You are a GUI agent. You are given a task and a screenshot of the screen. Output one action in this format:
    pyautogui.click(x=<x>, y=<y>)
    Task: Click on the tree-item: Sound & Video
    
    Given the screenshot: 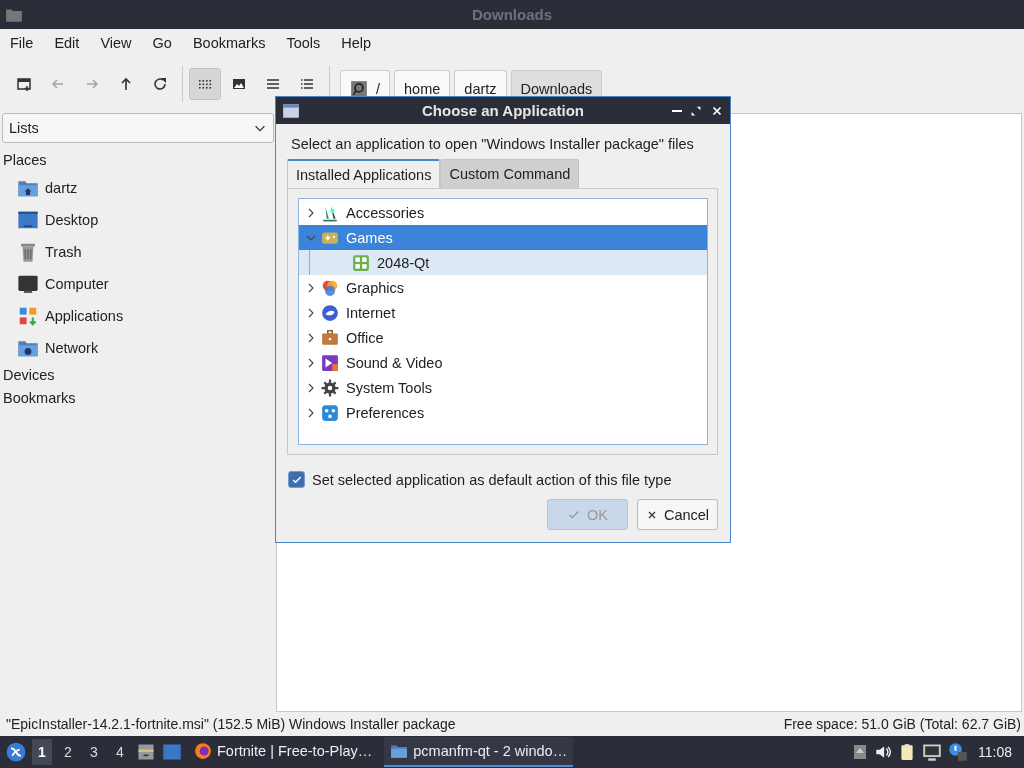 What is the action you would take?
    pyautogui.click(x=503, y=362)
    